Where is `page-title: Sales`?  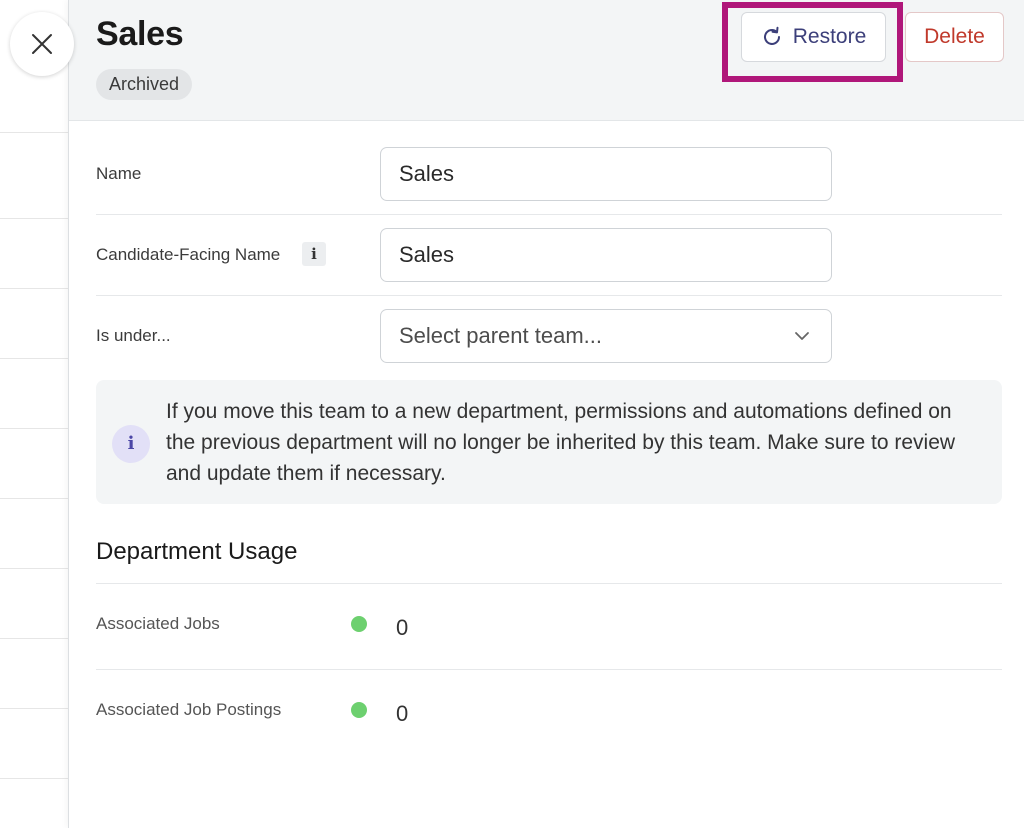
page-title: Sales is located at coordinates (140, 34).